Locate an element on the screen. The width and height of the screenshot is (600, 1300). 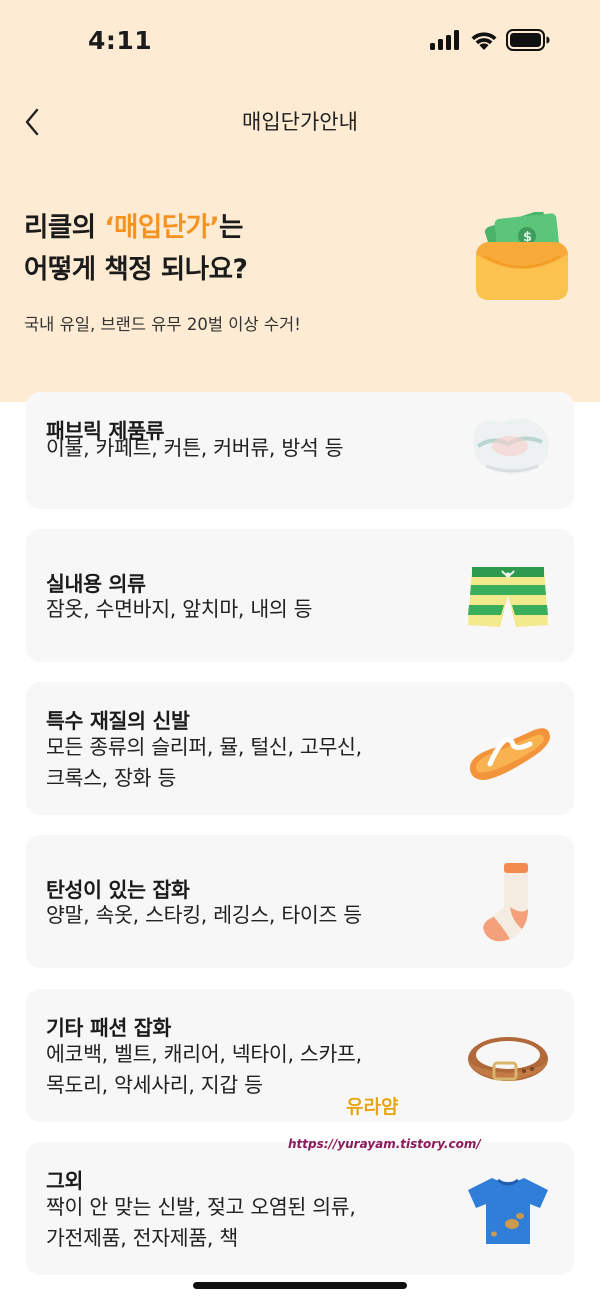
category-card: 그외 짝이 안 맞는 신발, 젖고 오염된 의류, 가전제품, 전자제품, 책 is located at coordinates (300, 1208).